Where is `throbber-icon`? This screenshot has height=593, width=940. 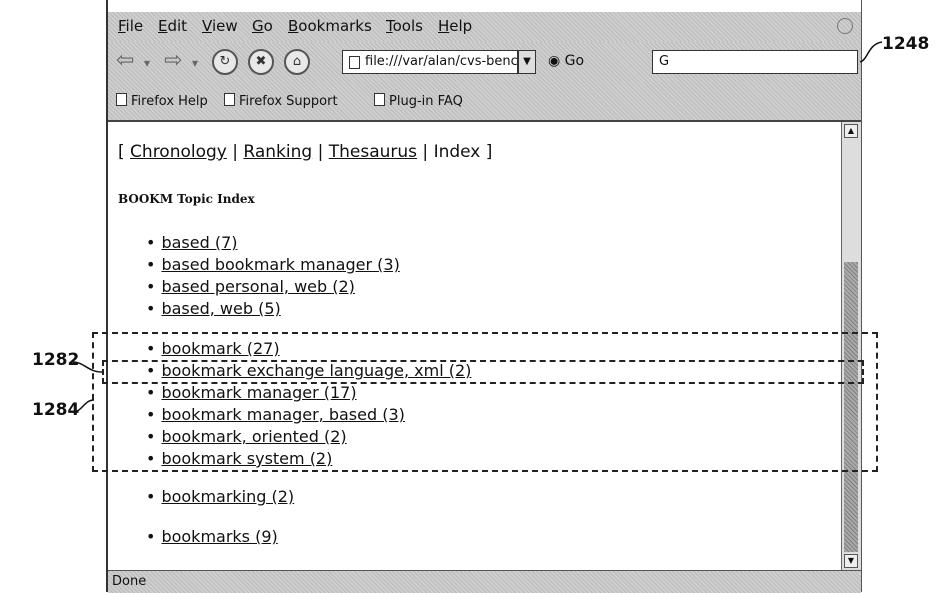 throbber-icon is located at coordinates (845, 26).